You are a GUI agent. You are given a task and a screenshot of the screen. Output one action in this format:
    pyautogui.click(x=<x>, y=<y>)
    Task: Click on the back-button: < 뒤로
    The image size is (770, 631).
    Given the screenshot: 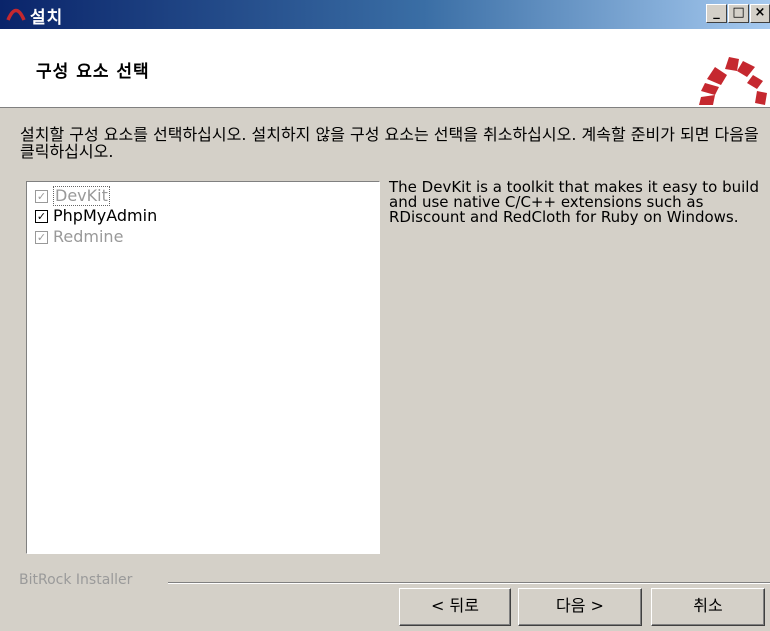 What is the action you would take?
    pyautogui.click(x=455, y=607)
    